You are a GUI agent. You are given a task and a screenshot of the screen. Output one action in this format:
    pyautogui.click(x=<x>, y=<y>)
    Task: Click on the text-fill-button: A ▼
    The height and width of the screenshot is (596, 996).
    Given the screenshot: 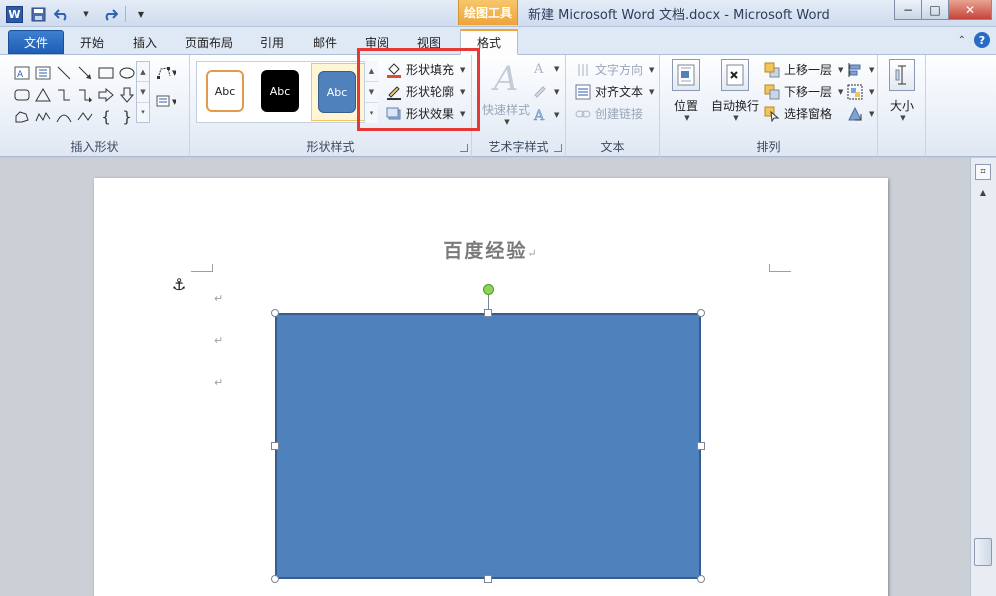 What is the action you would take?
    pyautogui.click(x=545, y=68)
    